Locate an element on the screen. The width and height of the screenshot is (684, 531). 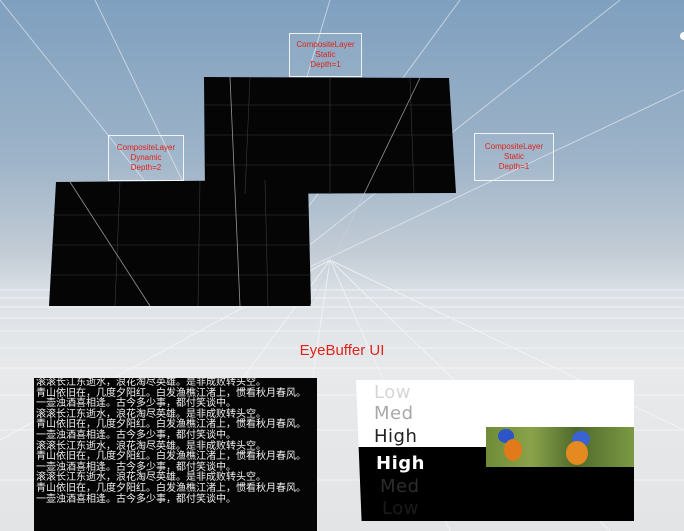
layer-label-right: CompositeLayer Static Depth=1 is located at coordinates (514, 157).